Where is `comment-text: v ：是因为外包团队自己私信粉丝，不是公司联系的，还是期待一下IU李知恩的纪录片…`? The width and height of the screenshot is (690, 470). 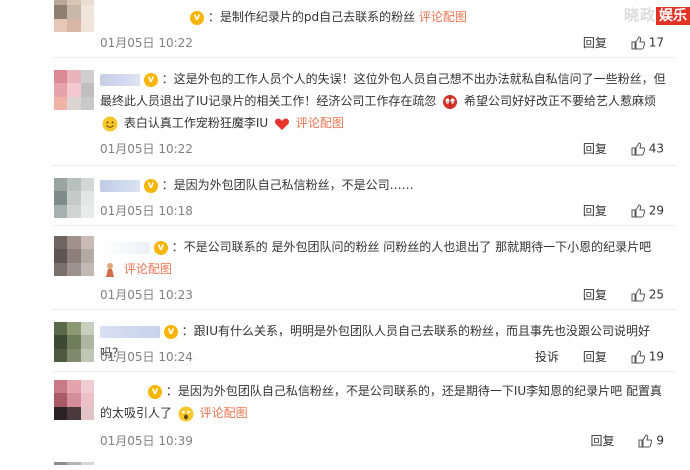
comment-text: v ：是因为外包团队自己私信粉丝，不是公司联系的，还是期待一下IU李知恩的纪录片… is located at coordinates (385, 402).